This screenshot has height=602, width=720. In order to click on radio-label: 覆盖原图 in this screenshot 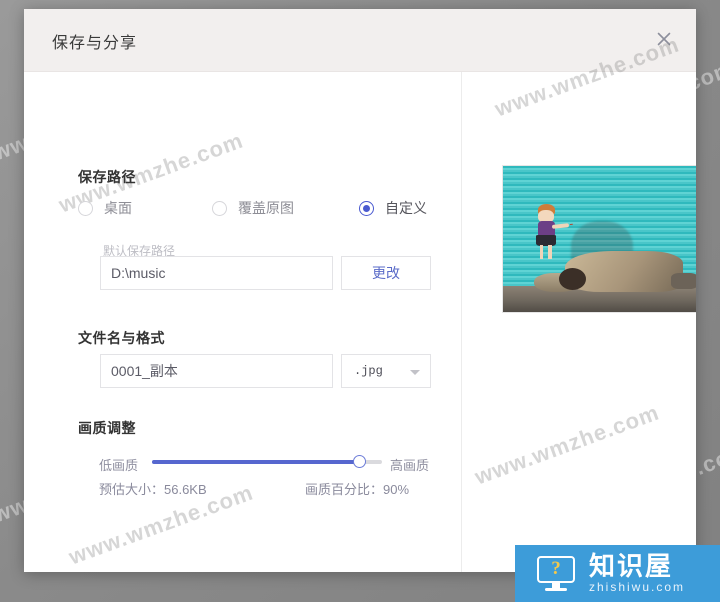, I will do `click(266, 208)`.